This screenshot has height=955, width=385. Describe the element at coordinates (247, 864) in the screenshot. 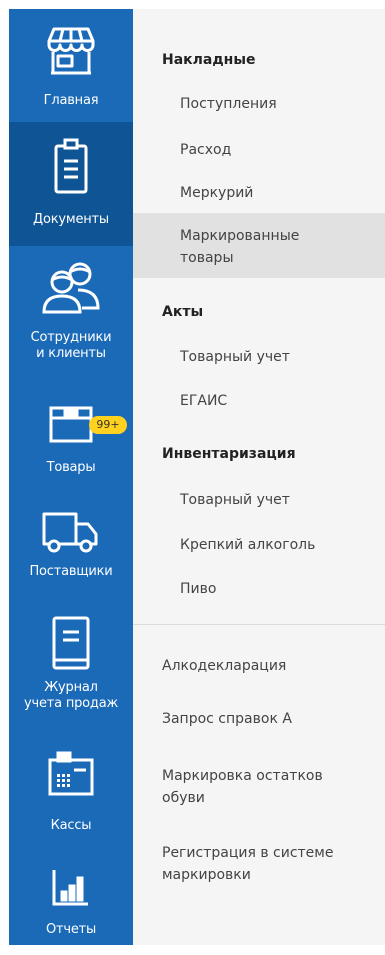

I see `link-marking-system-registration: Регистрация в системе маркировки` at that location.